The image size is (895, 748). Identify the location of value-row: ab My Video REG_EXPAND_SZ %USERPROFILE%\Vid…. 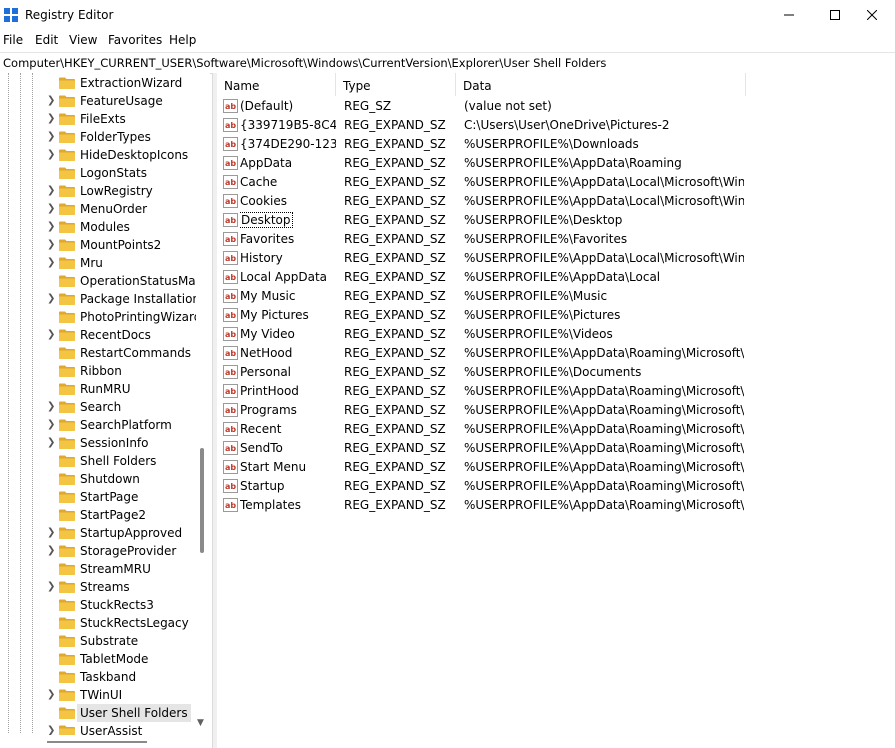
(556, 334).